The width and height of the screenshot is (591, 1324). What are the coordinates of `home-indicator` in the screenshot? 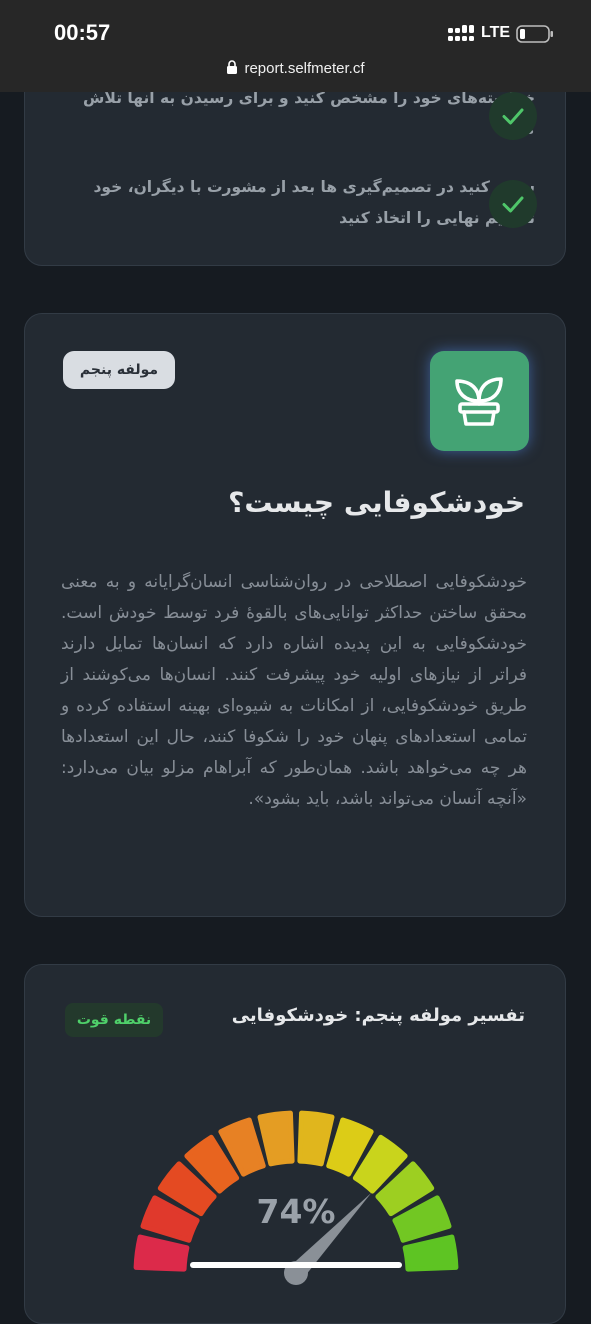 It's located at (296, 1265).